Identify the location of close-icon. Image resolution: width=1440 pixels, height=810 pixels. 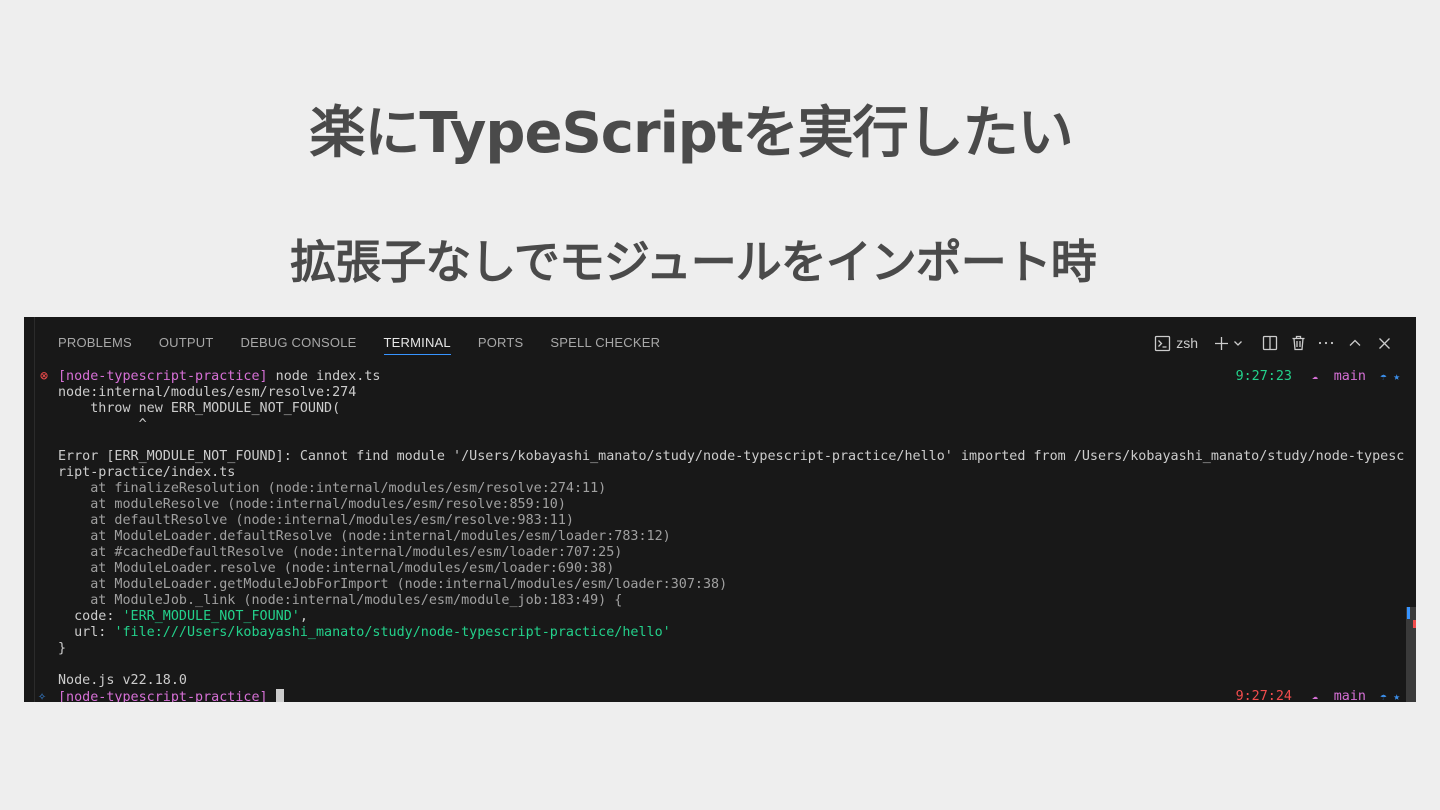
(1384, 343).